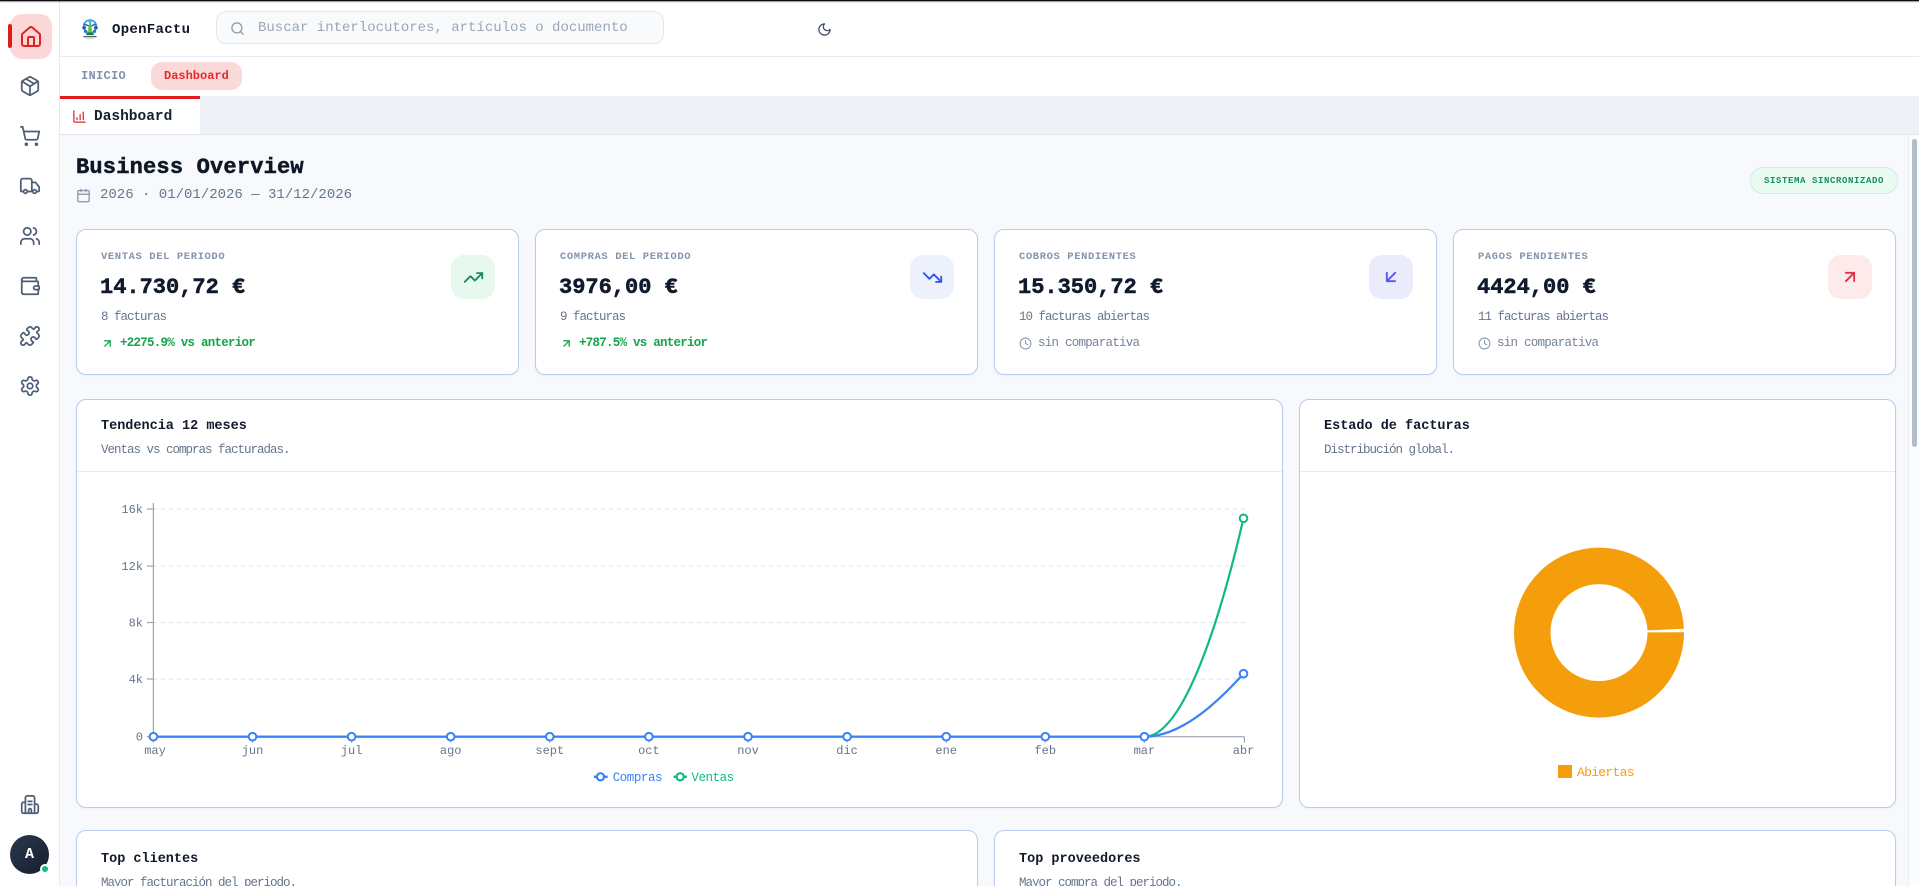 The image size is (1919, 886). I want to click on svg-text: 8k, so click(136, 624).